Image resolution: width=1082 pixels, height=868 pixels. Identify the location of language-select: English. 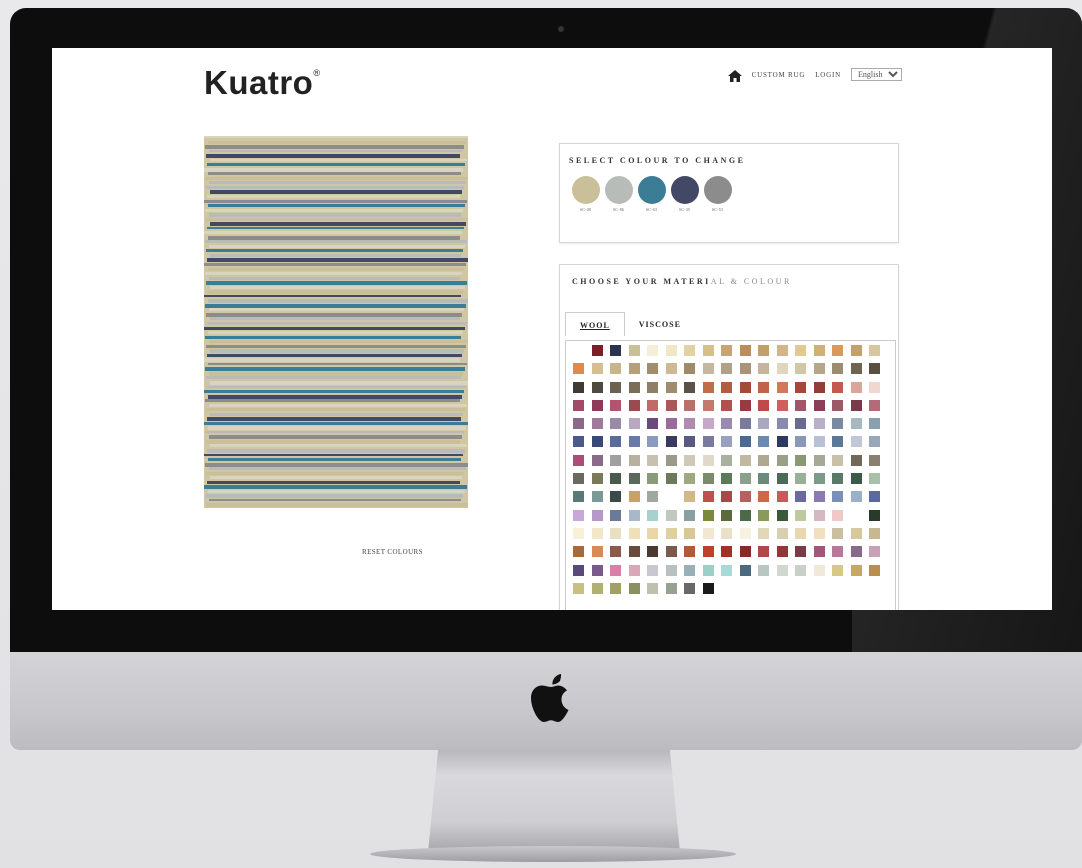
(876, 74).